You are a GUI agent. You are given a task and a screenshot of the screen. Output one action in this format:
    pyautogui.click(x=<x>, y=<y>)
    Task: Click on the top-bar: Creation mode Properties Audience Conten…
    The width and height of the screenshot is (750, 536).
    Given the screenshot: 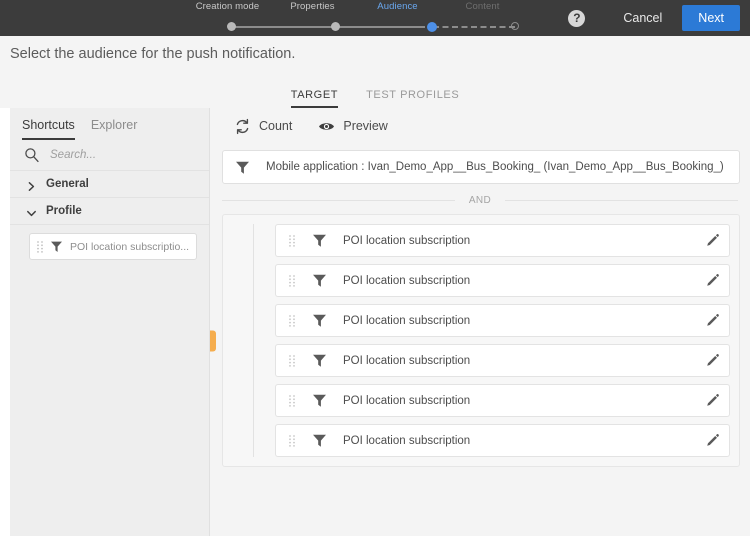 What is the action you would take?
    pyautogui.click(x=375, y=18)
    